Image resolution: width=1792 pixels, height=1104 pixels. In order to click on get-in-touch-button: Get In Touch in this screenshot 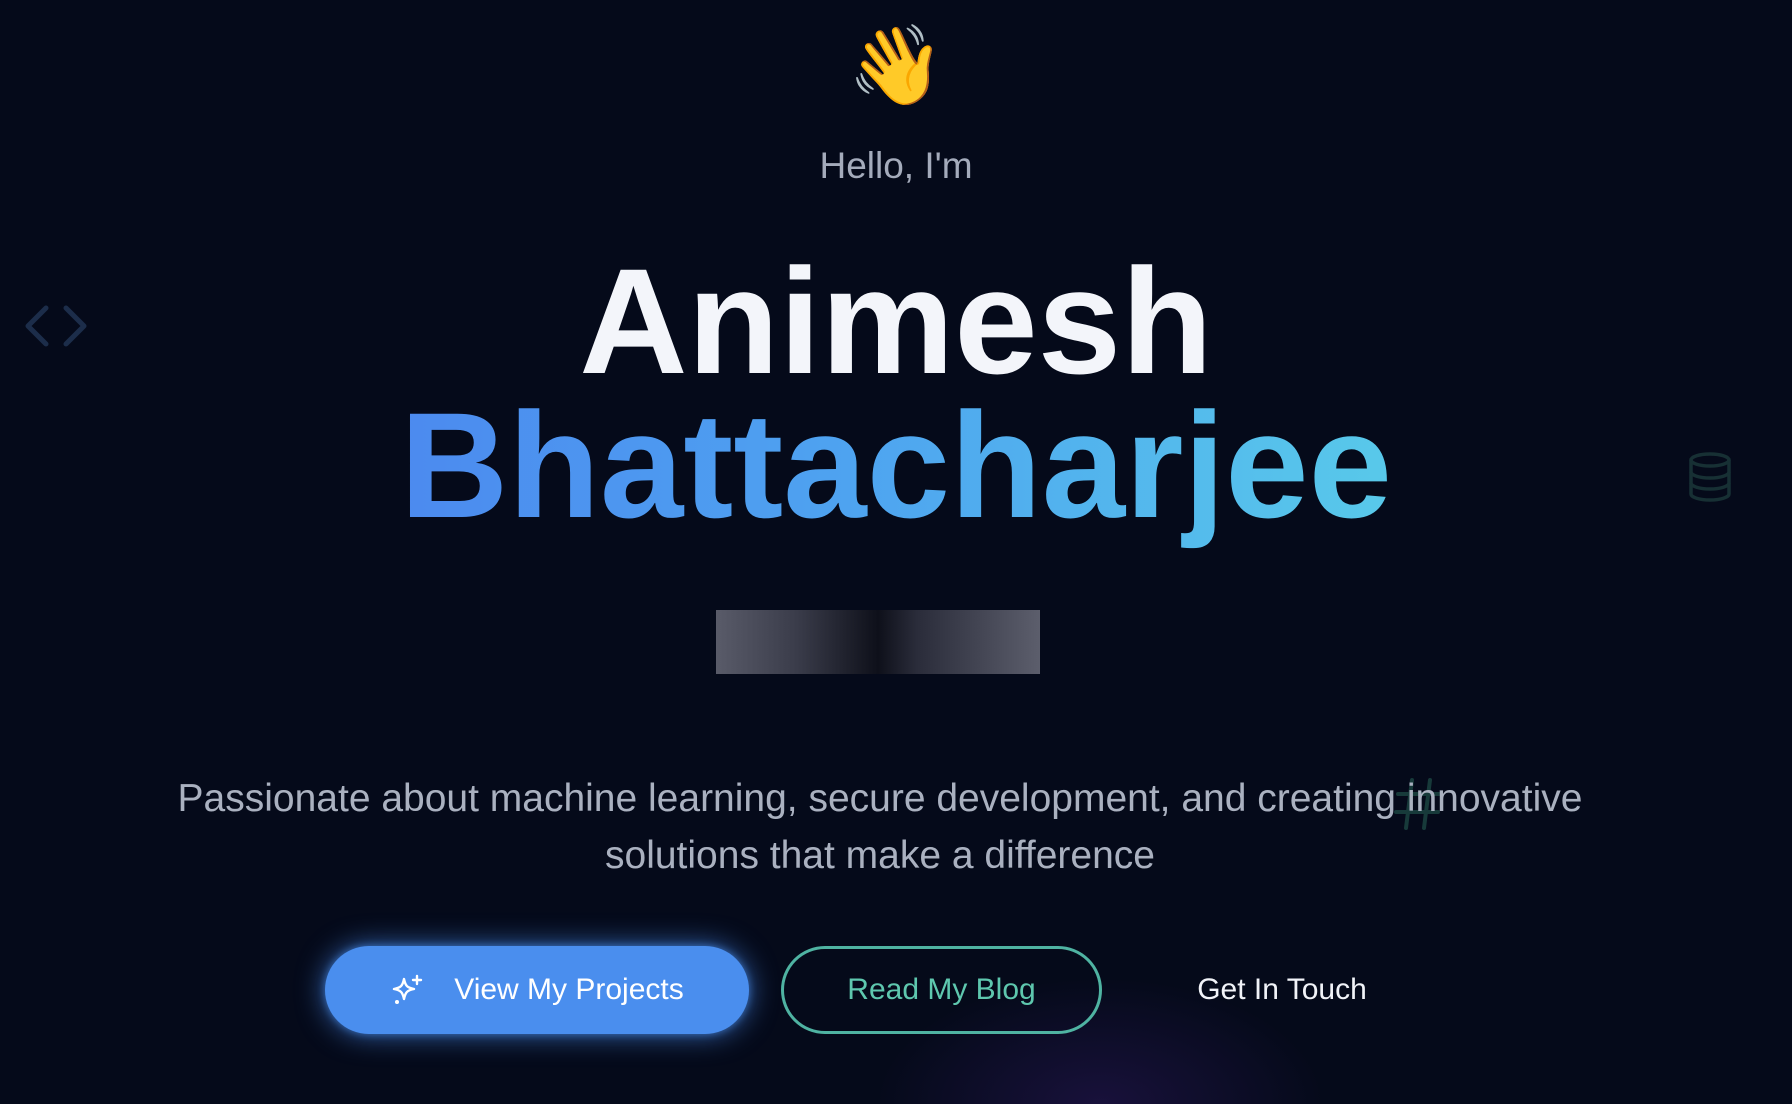, I will do `click(1282, 990)`.